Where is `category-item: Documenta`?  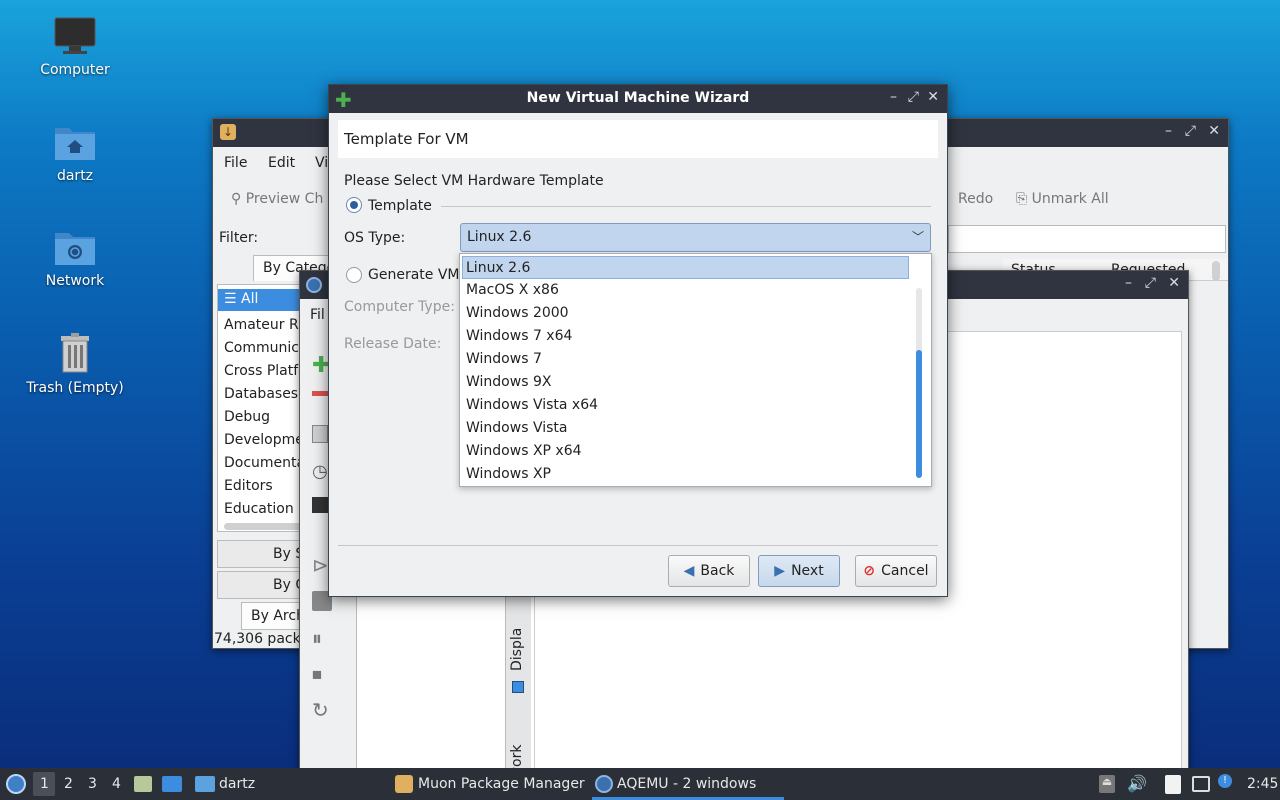
category-item: Documenta is located at coordinates (264, 463).